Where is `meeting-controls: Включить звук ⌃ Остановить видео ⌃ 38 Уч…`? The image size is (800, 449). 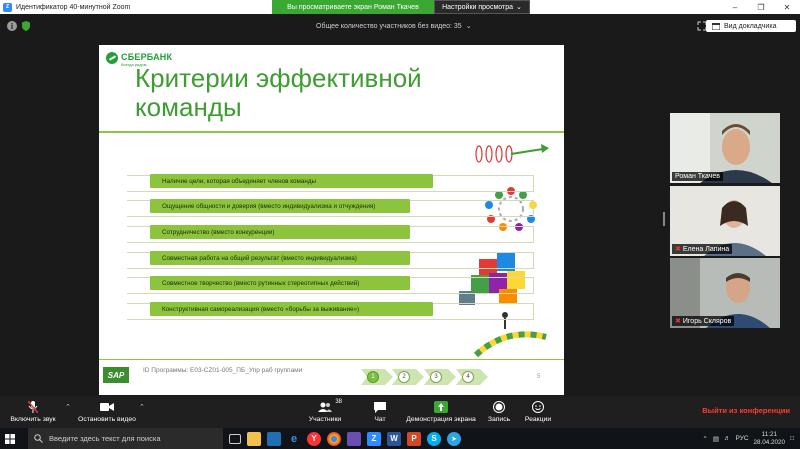 meeting-controls: Включить звук ⌃ Остановить видео ⌃ 38 Уч… is located at coordinates (400, 412).